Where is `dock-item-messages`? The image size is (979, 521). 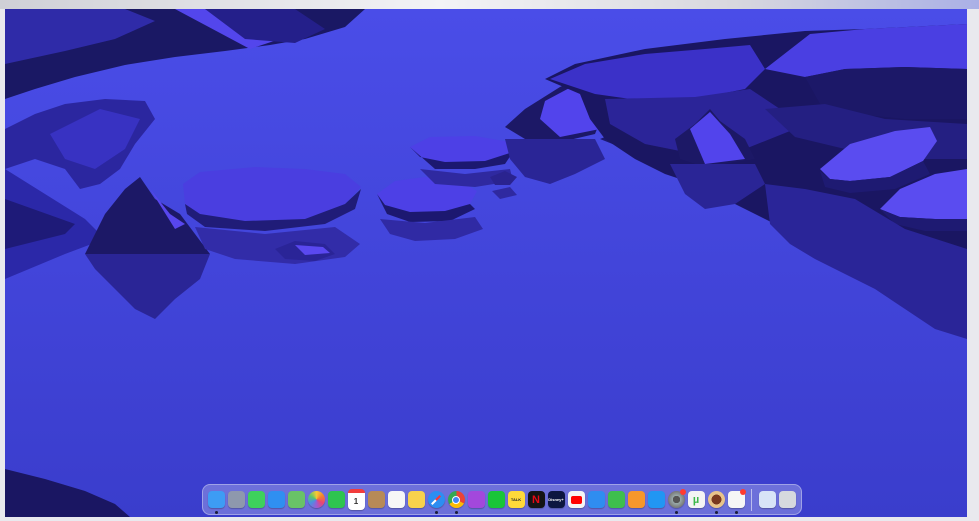
dock-item-messages is located at coordinates (256, 499).